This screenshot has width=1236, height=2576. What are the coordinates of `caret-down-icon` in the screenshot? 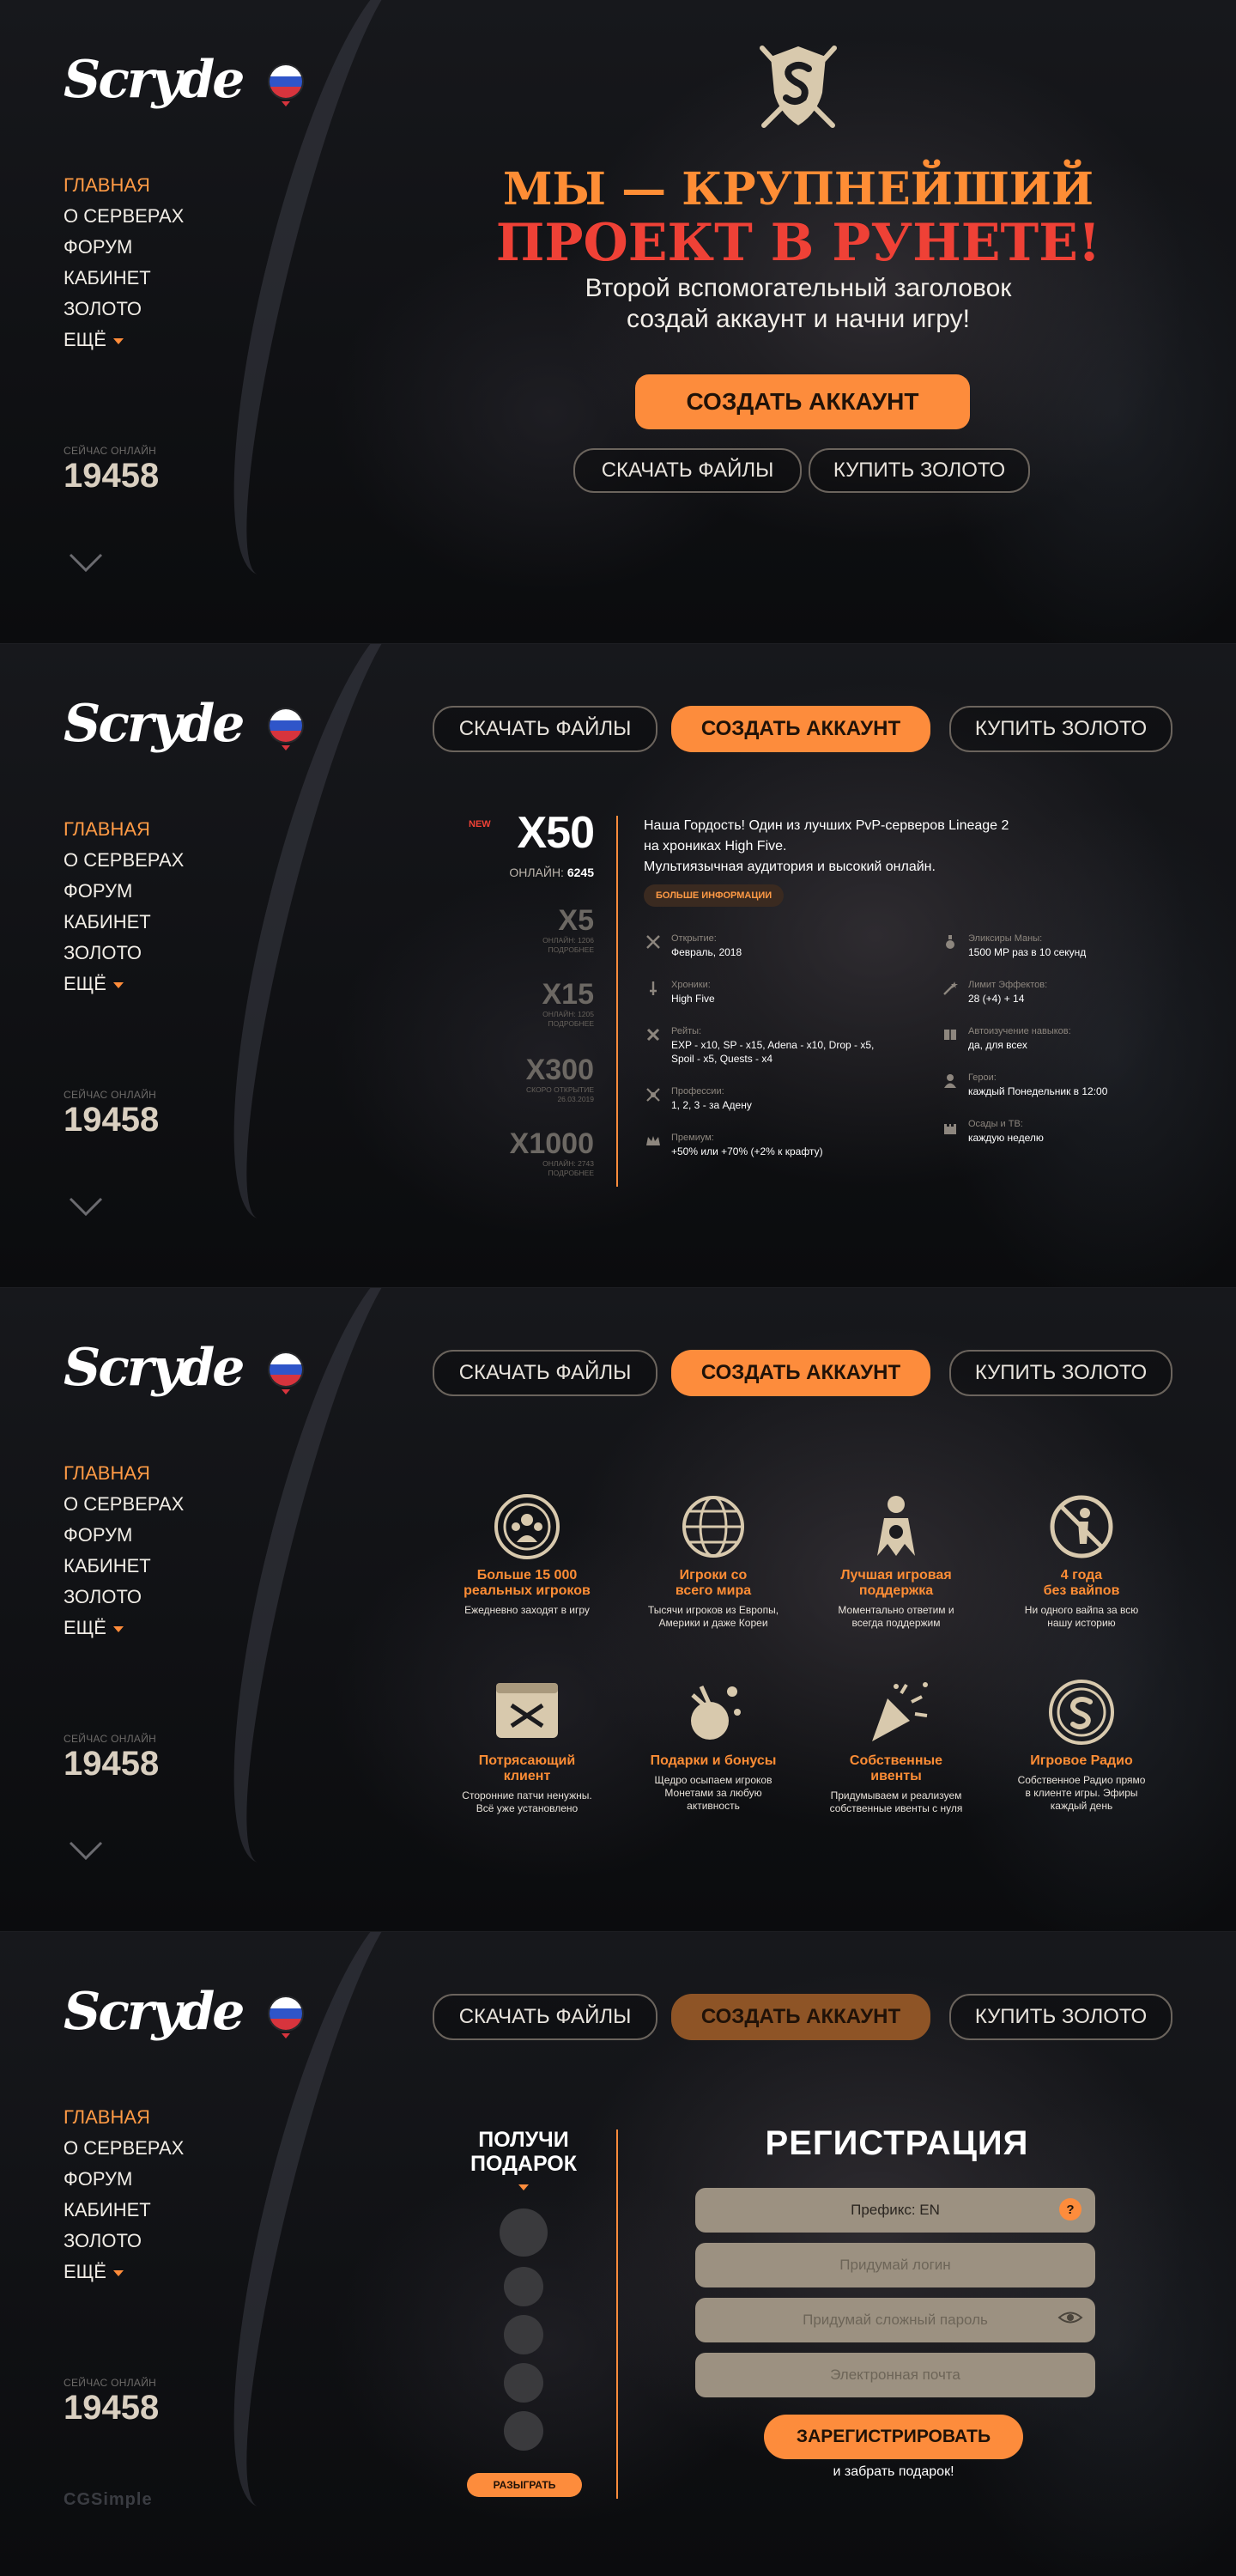 It's located at (118, 1628).